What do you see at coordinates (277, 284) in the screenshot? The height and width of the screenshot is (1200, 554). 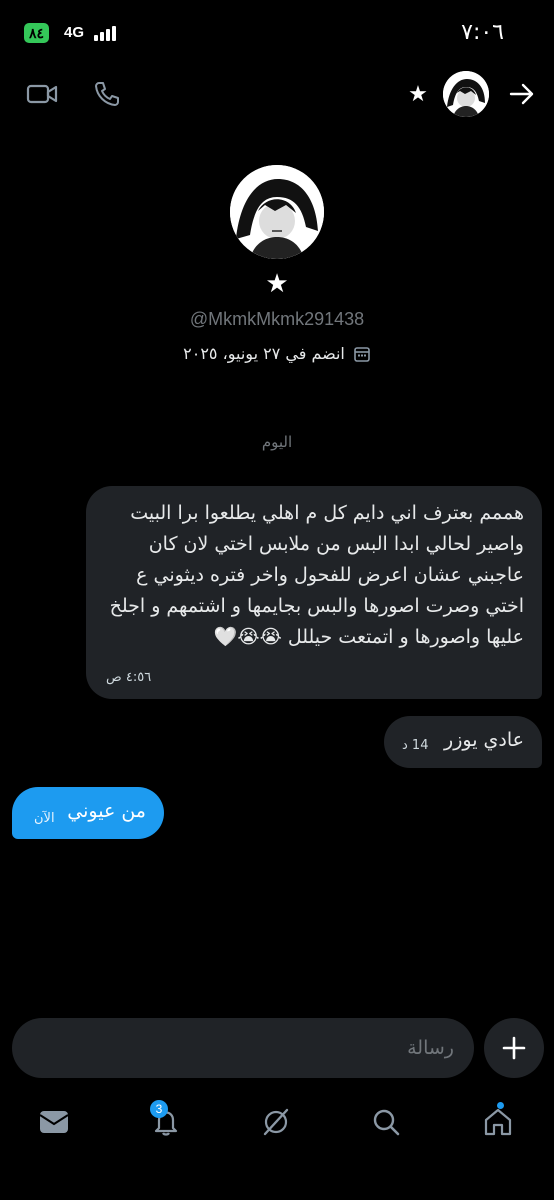 I see `verified-star-icon: ★` at bounding box center [277, 284].